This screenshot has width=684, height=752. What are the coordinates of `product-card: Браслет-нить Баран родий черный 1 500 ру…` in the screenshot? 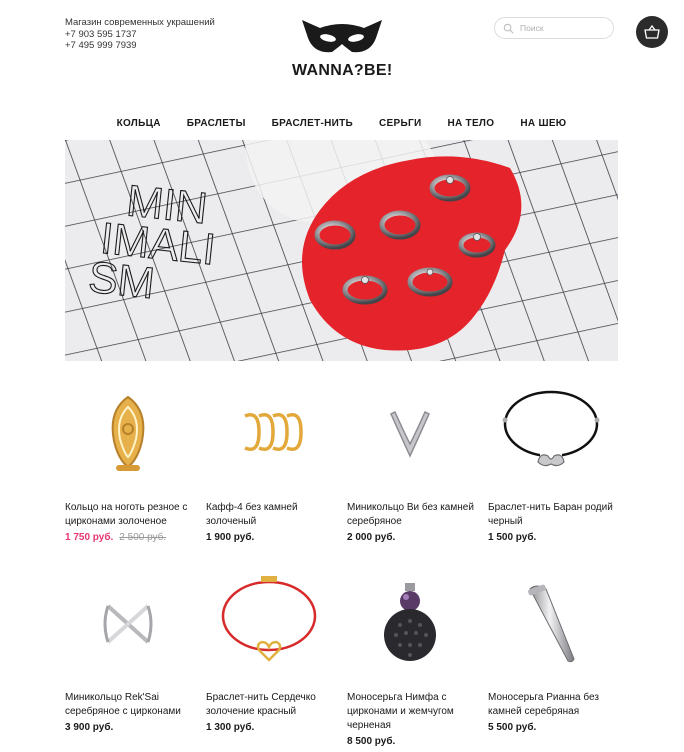 It's located at (558, 466).